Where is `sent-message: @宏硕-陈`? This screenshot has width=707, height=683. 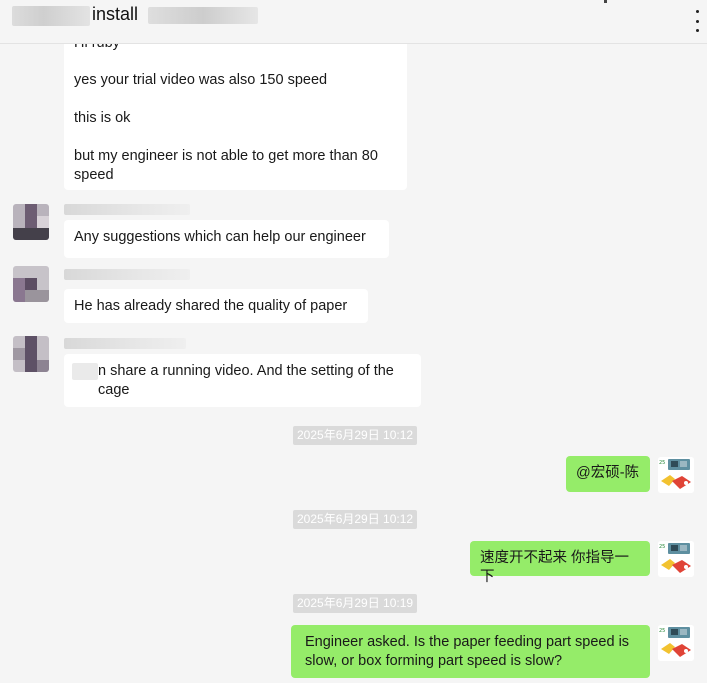
sent-message: @宏硕-陈 is located at coordinates (608, 474).